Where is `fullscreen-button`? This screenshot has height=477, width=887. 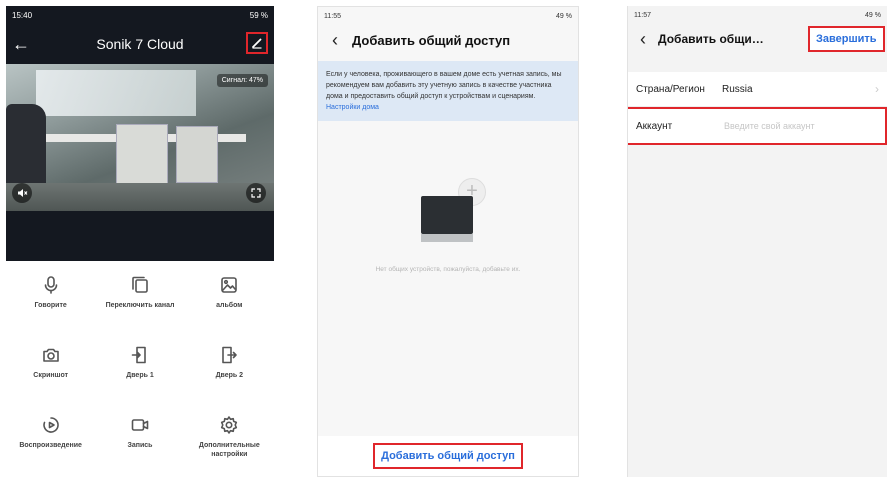 fullscreen-button is located at coordinates (256, 193).